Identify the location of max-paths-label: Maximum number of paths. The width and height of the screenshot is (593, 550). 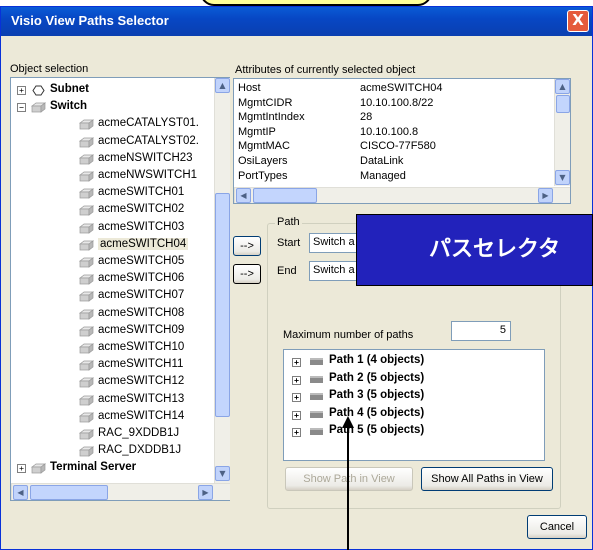
(348, 335).